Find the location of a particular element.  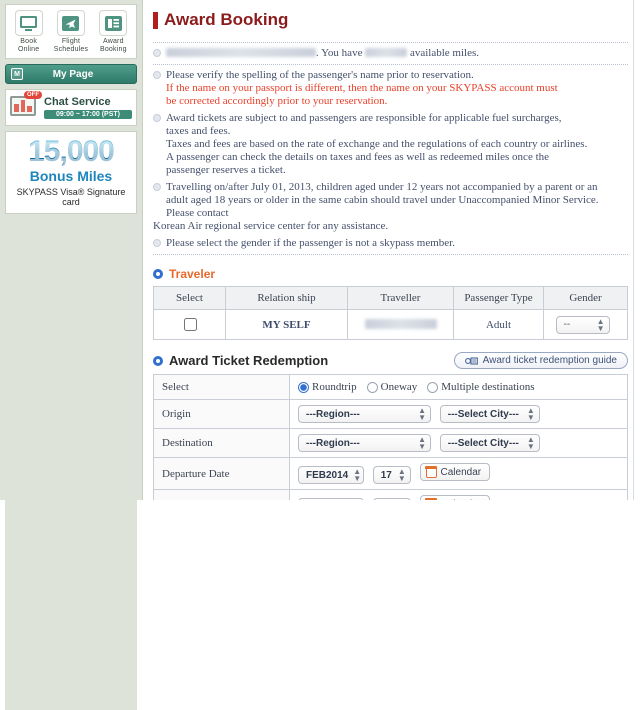

label-departure-date: Departure Date is located at coordinates (221, 473).